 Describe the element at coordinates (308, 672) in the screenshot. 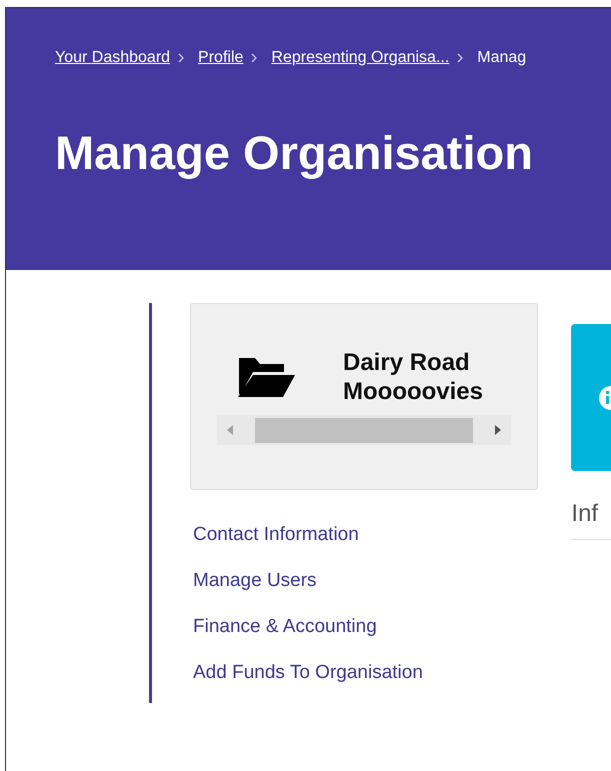

I see `sidebar-link: Add Funds To Organisation` at that location.